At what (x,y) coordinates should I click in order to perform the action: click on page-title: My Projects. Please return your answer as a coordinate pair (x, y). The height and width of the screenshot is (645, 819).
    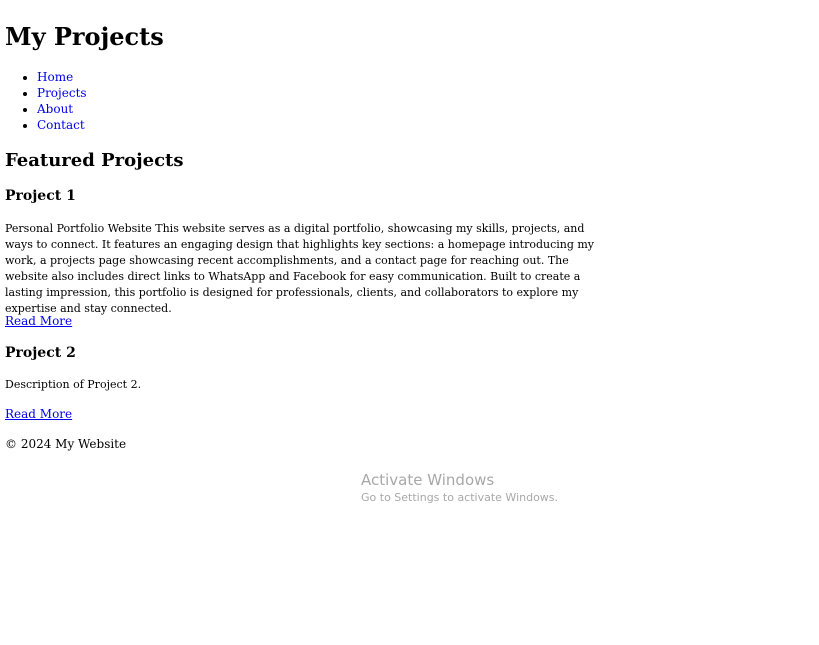
    Looking at the image, I should click on (84, 36).